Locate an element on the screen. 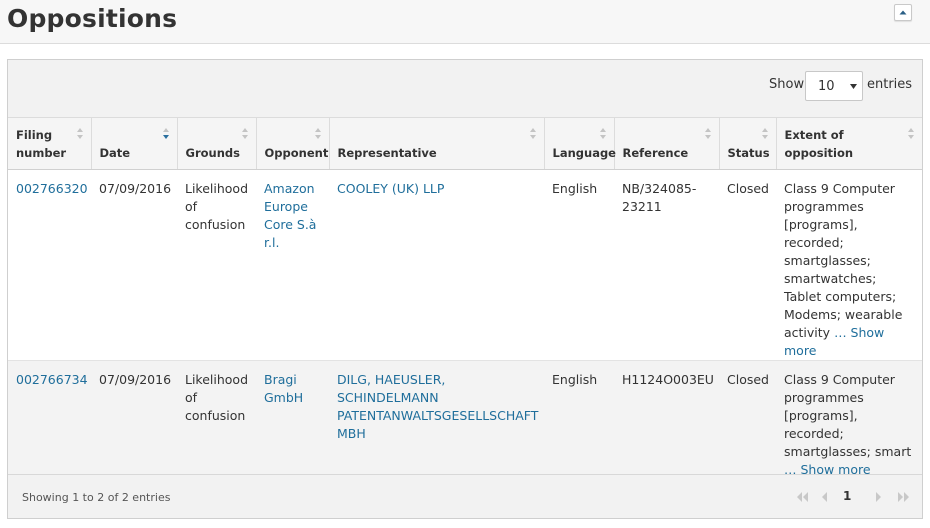 This screenshot has width=930, height=528. pagination: 1 is located at coordinates (853, 497).